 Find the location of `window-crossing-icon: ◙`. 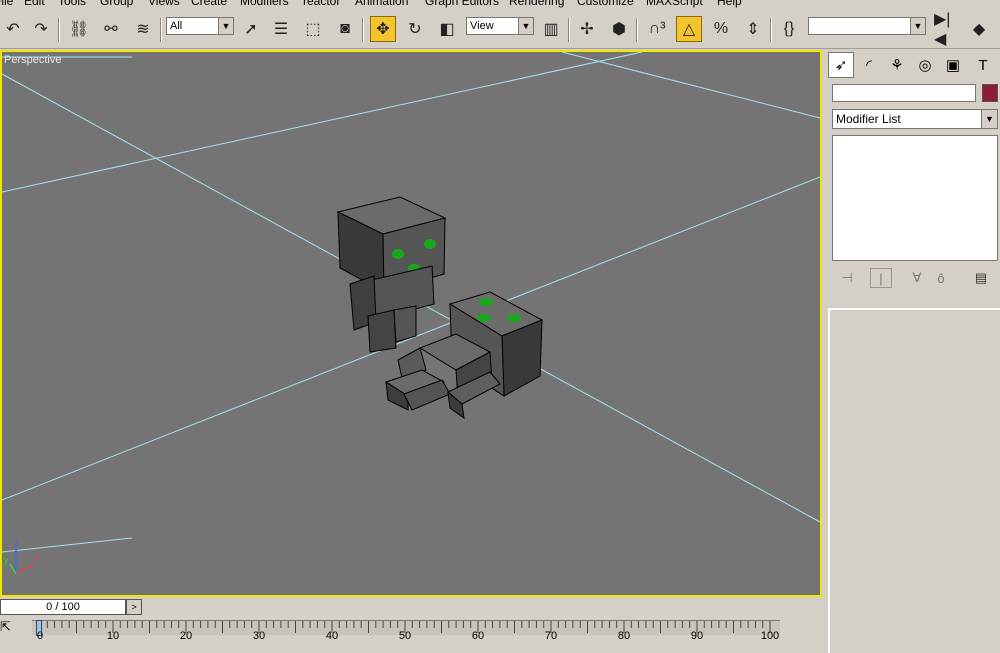

window-crossing-icon: ◙ is located at coordinates (345, 29).